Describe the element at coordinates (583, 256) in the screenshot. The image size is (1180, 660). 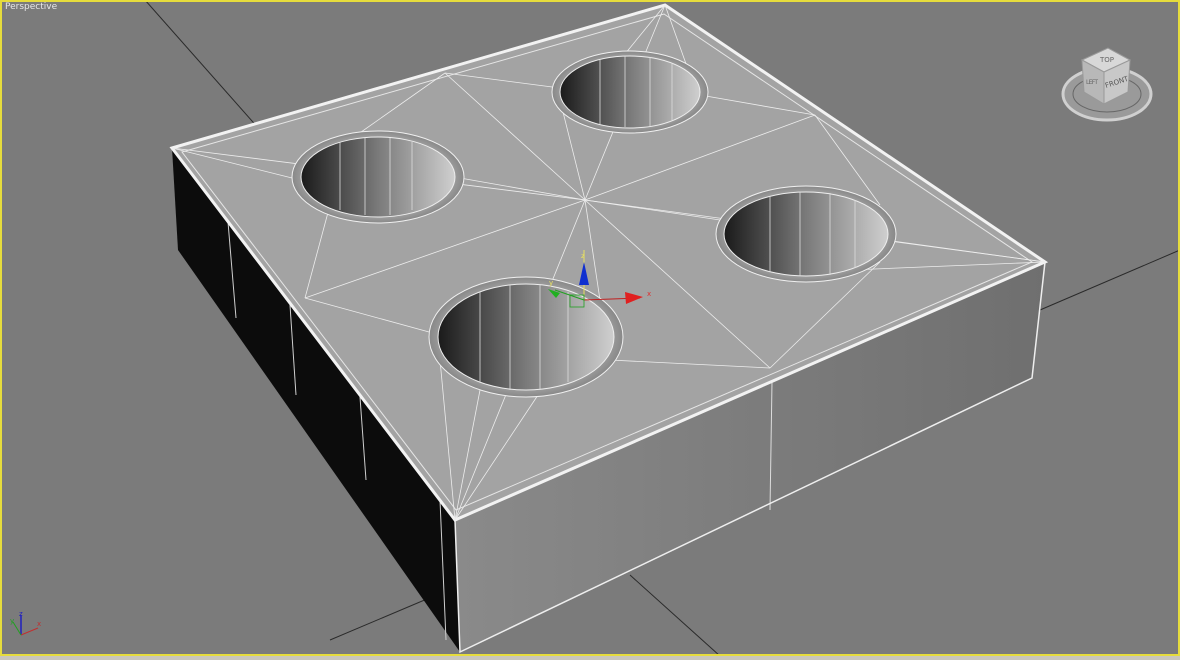
I see `gizmo-z-label: z` at that location.